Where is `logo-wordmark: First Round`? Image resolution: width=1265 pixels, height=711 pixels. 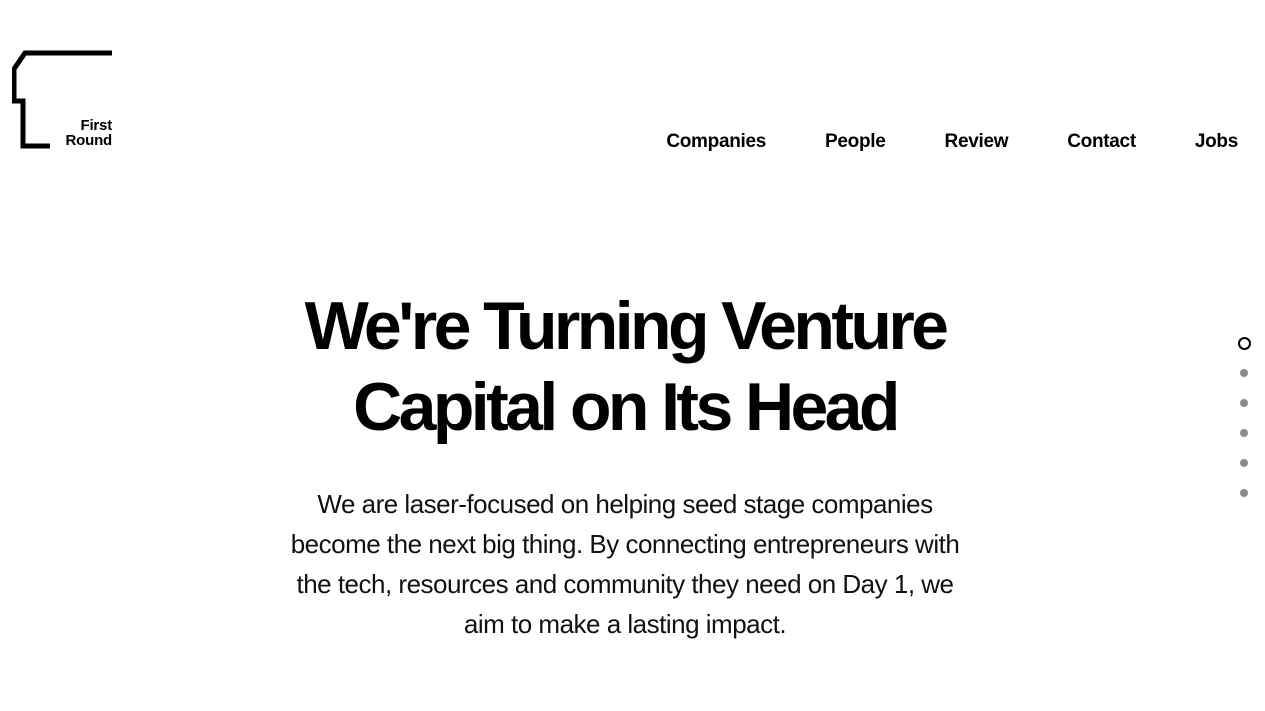
logo-wordmark: First Round is located at coordinates (89, 133).